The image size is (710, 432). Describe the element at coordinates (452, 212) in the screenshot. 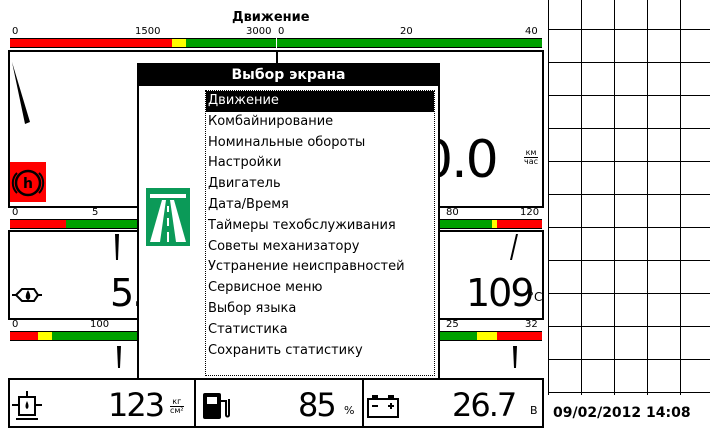

I see `temp-tick-80: 80` at that location.